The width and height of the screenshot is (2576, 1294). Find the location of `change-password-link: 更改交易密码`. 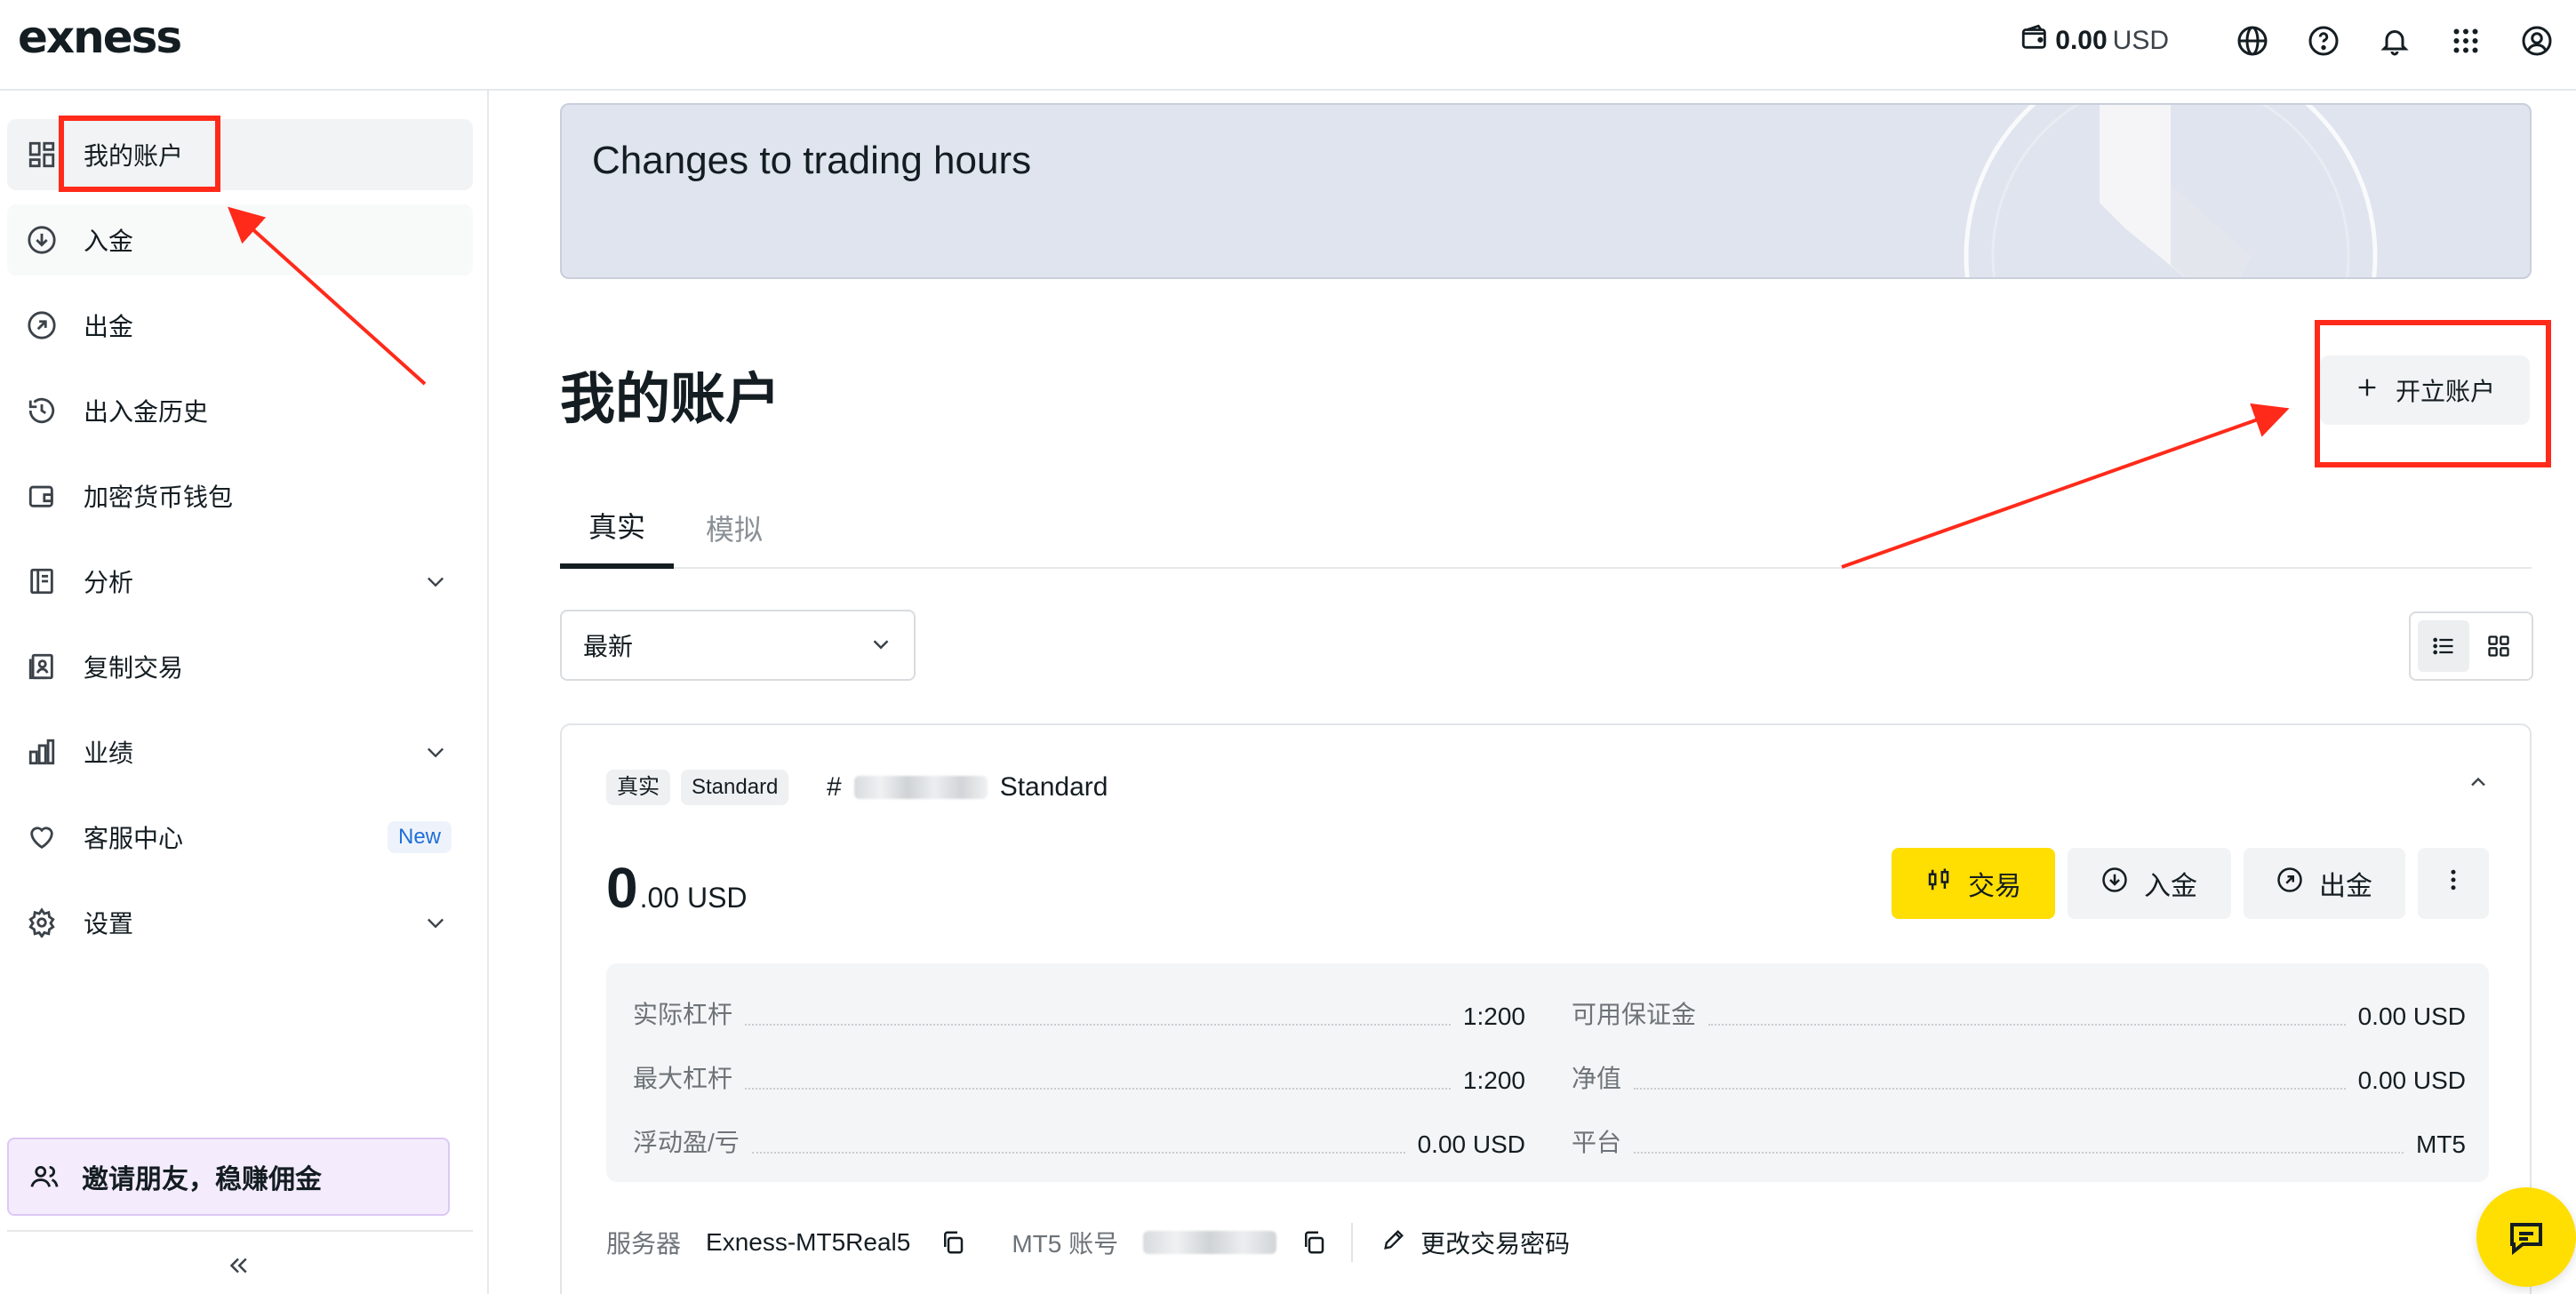

change-password-link: 更改交易密码 is located at coordinates (1475, 1242).